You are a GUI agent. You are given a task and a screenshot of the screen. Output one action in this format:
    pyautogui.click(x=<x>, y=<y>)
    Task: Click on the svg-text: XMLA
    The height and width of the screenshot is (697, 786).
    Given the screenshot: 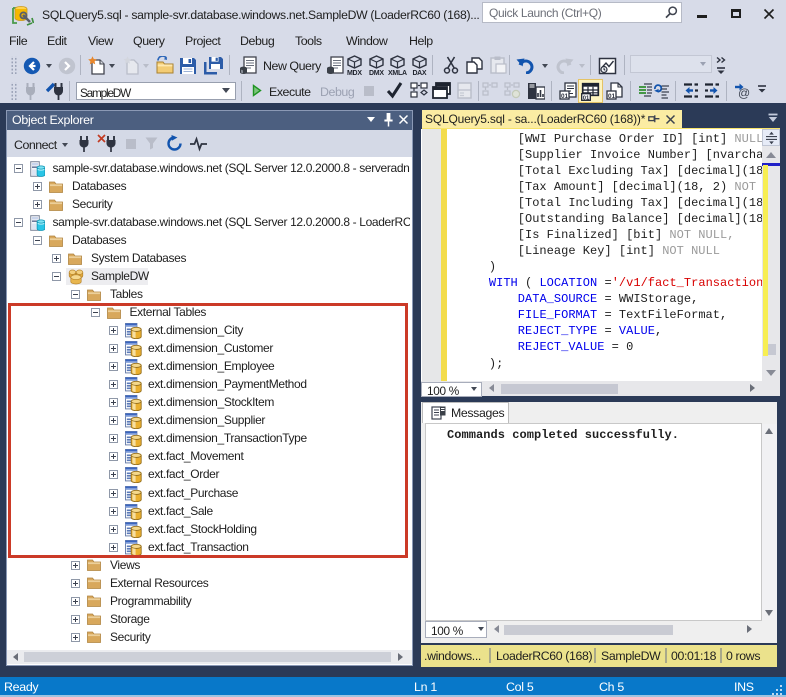 What is the action you would take?
    pyautogui.click(x=397, y=73)
    